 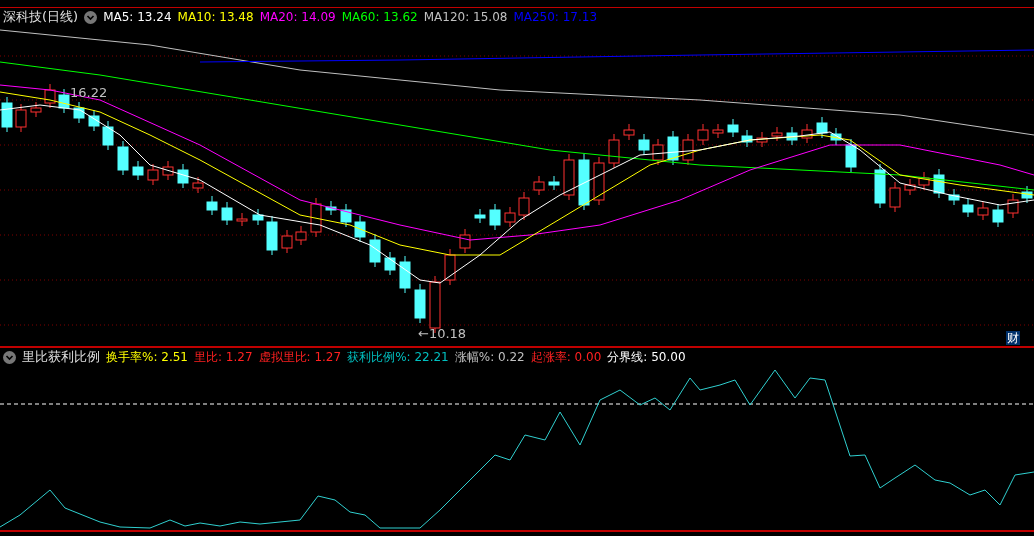 I want to click on indicator-value: 涨幅%: 0.22, so click(x=489, y=357).